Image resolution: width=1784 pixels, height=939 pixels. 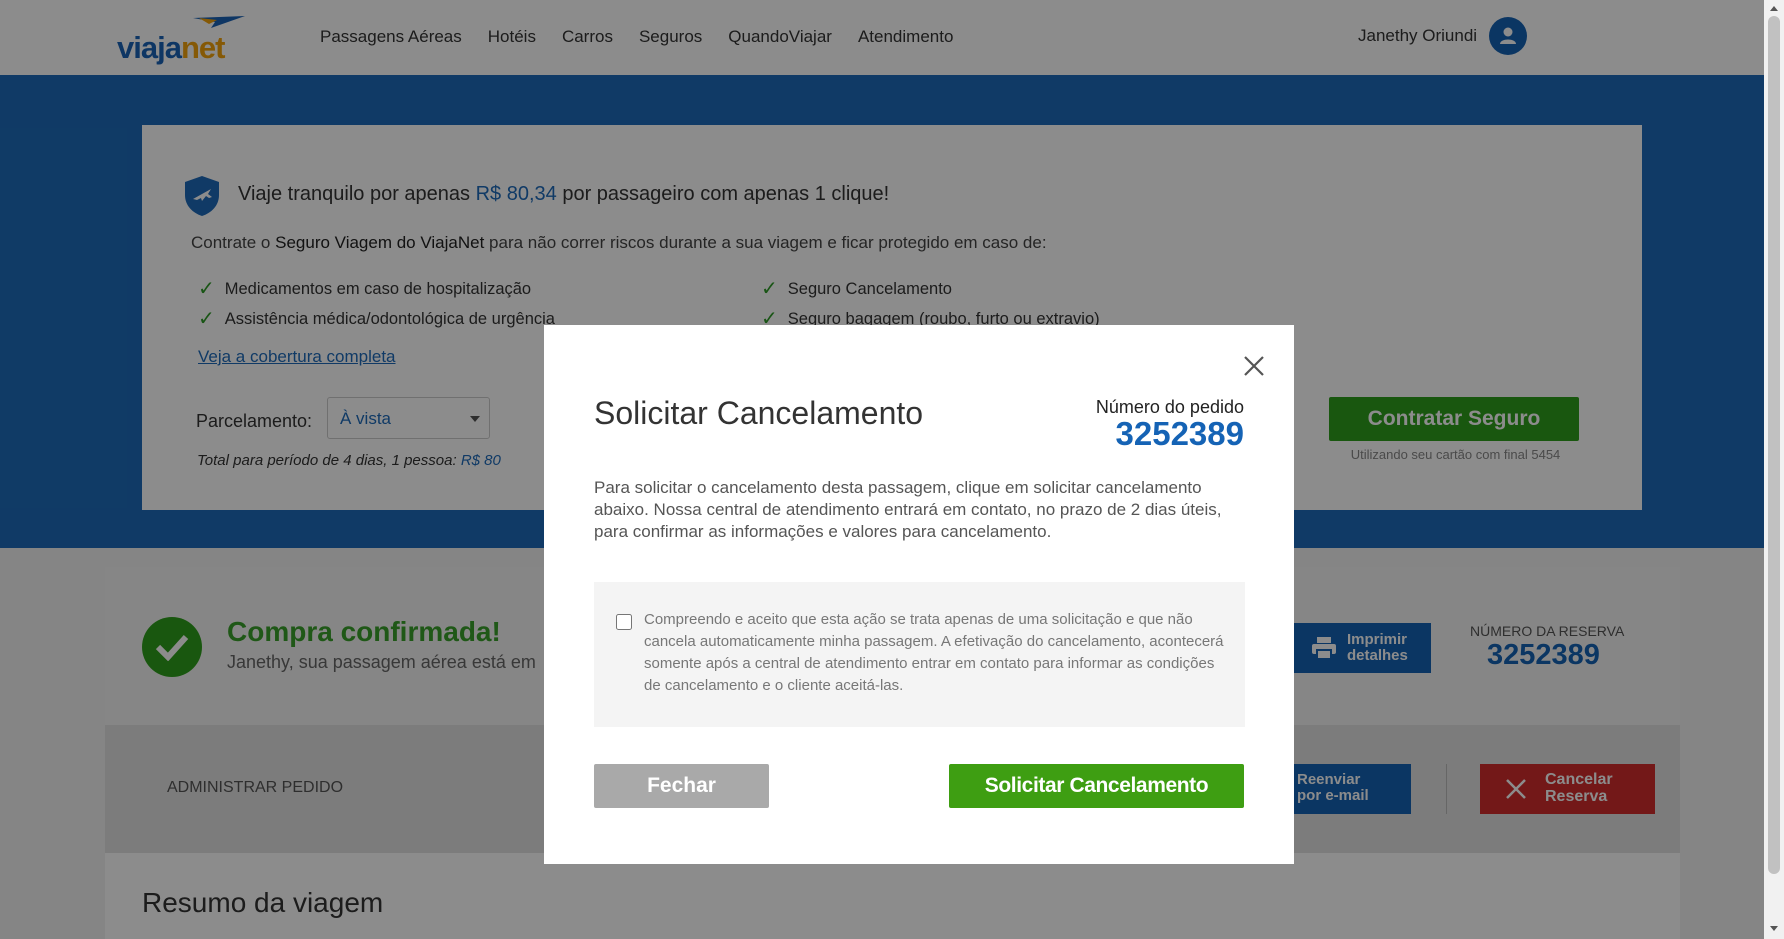 What do you see at coordinates (1179, 433) in the screenshot?
I see `order-number: 3252389` at bounding box center [1179, 433].